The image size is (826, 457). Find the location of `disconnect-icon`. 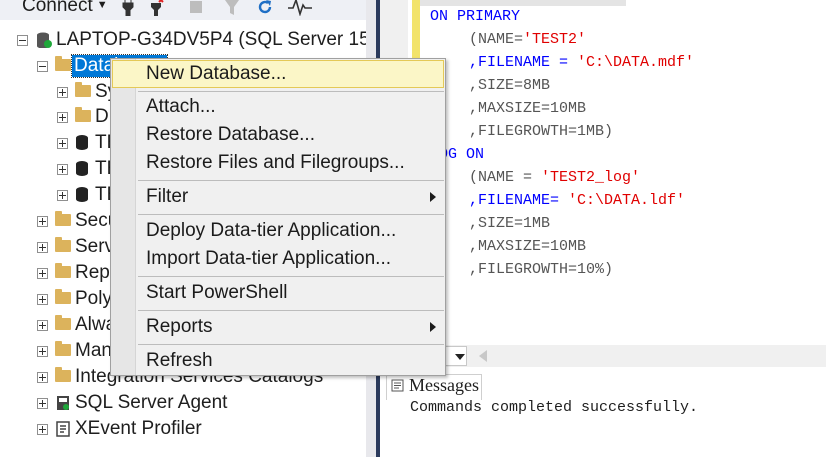

disconnect-icon is located at coordinates (156, 8).